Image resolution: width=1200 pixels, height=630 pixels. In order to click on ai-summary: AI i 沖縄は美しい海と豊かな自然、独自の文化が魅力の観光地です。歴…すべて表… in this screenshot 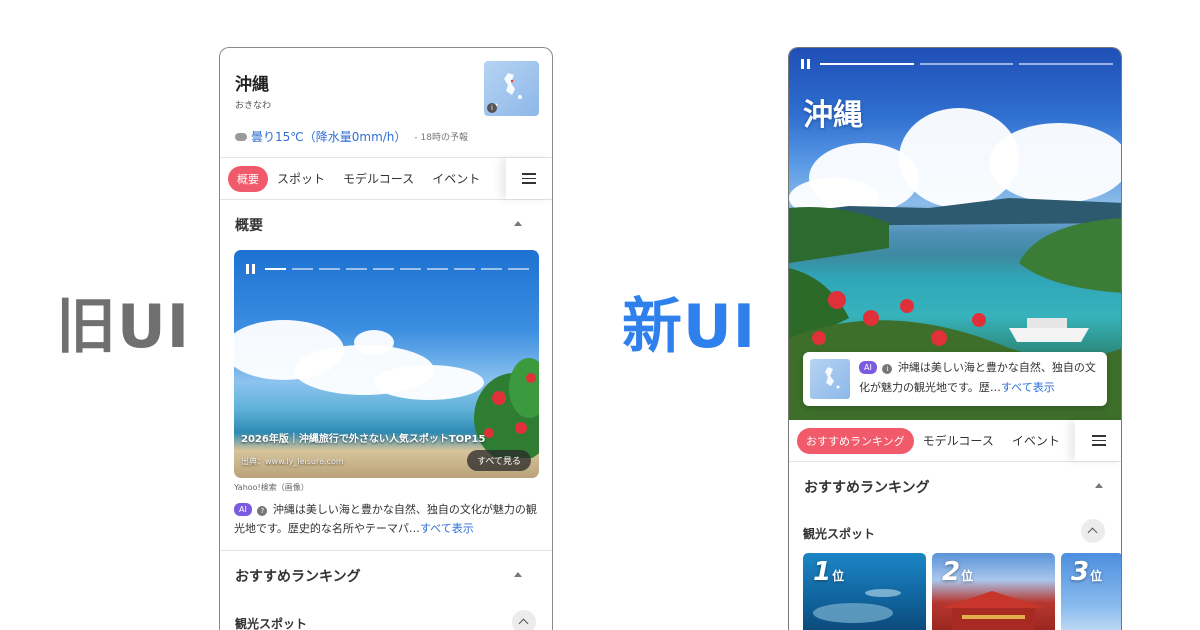, I will do `click(979, 378)`.